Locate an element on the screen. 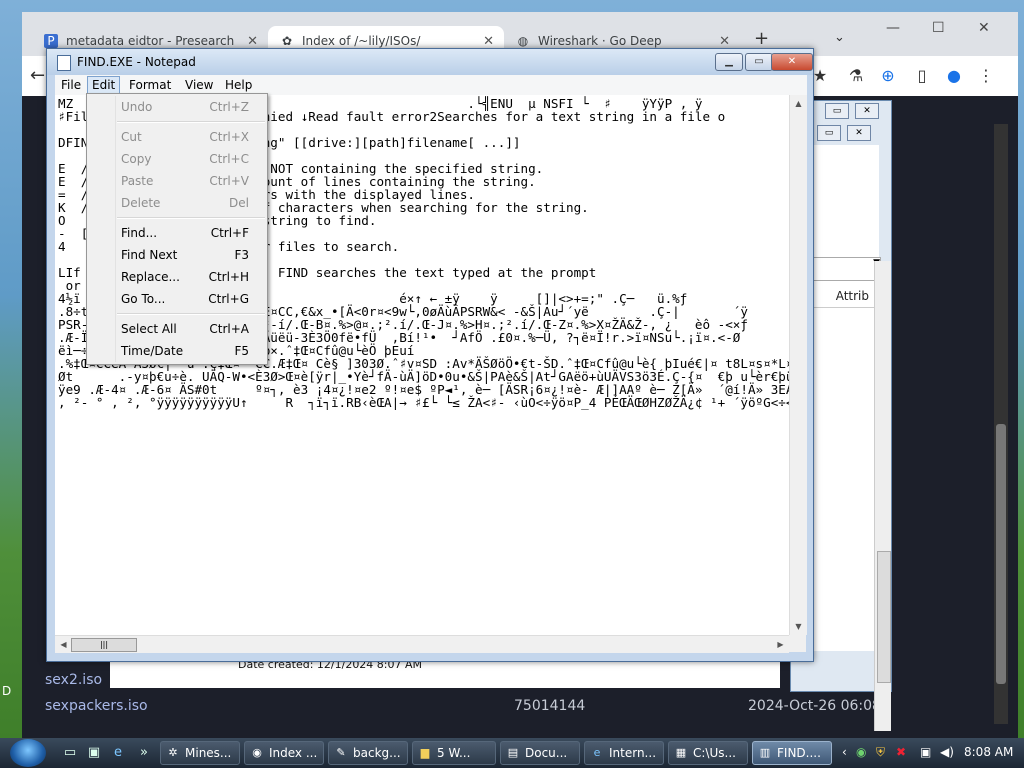  maximize-icon: ☐ is located at coordinates (938, 28).